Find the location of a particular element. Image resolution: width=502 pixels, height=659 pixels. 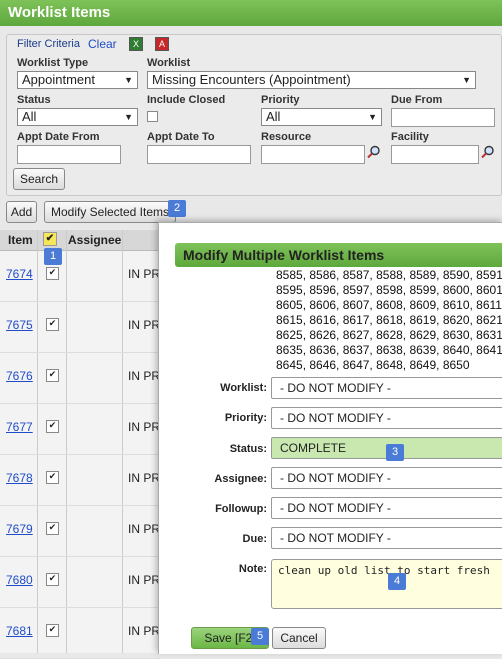

due-from-input is located at coordinates (443, 117).